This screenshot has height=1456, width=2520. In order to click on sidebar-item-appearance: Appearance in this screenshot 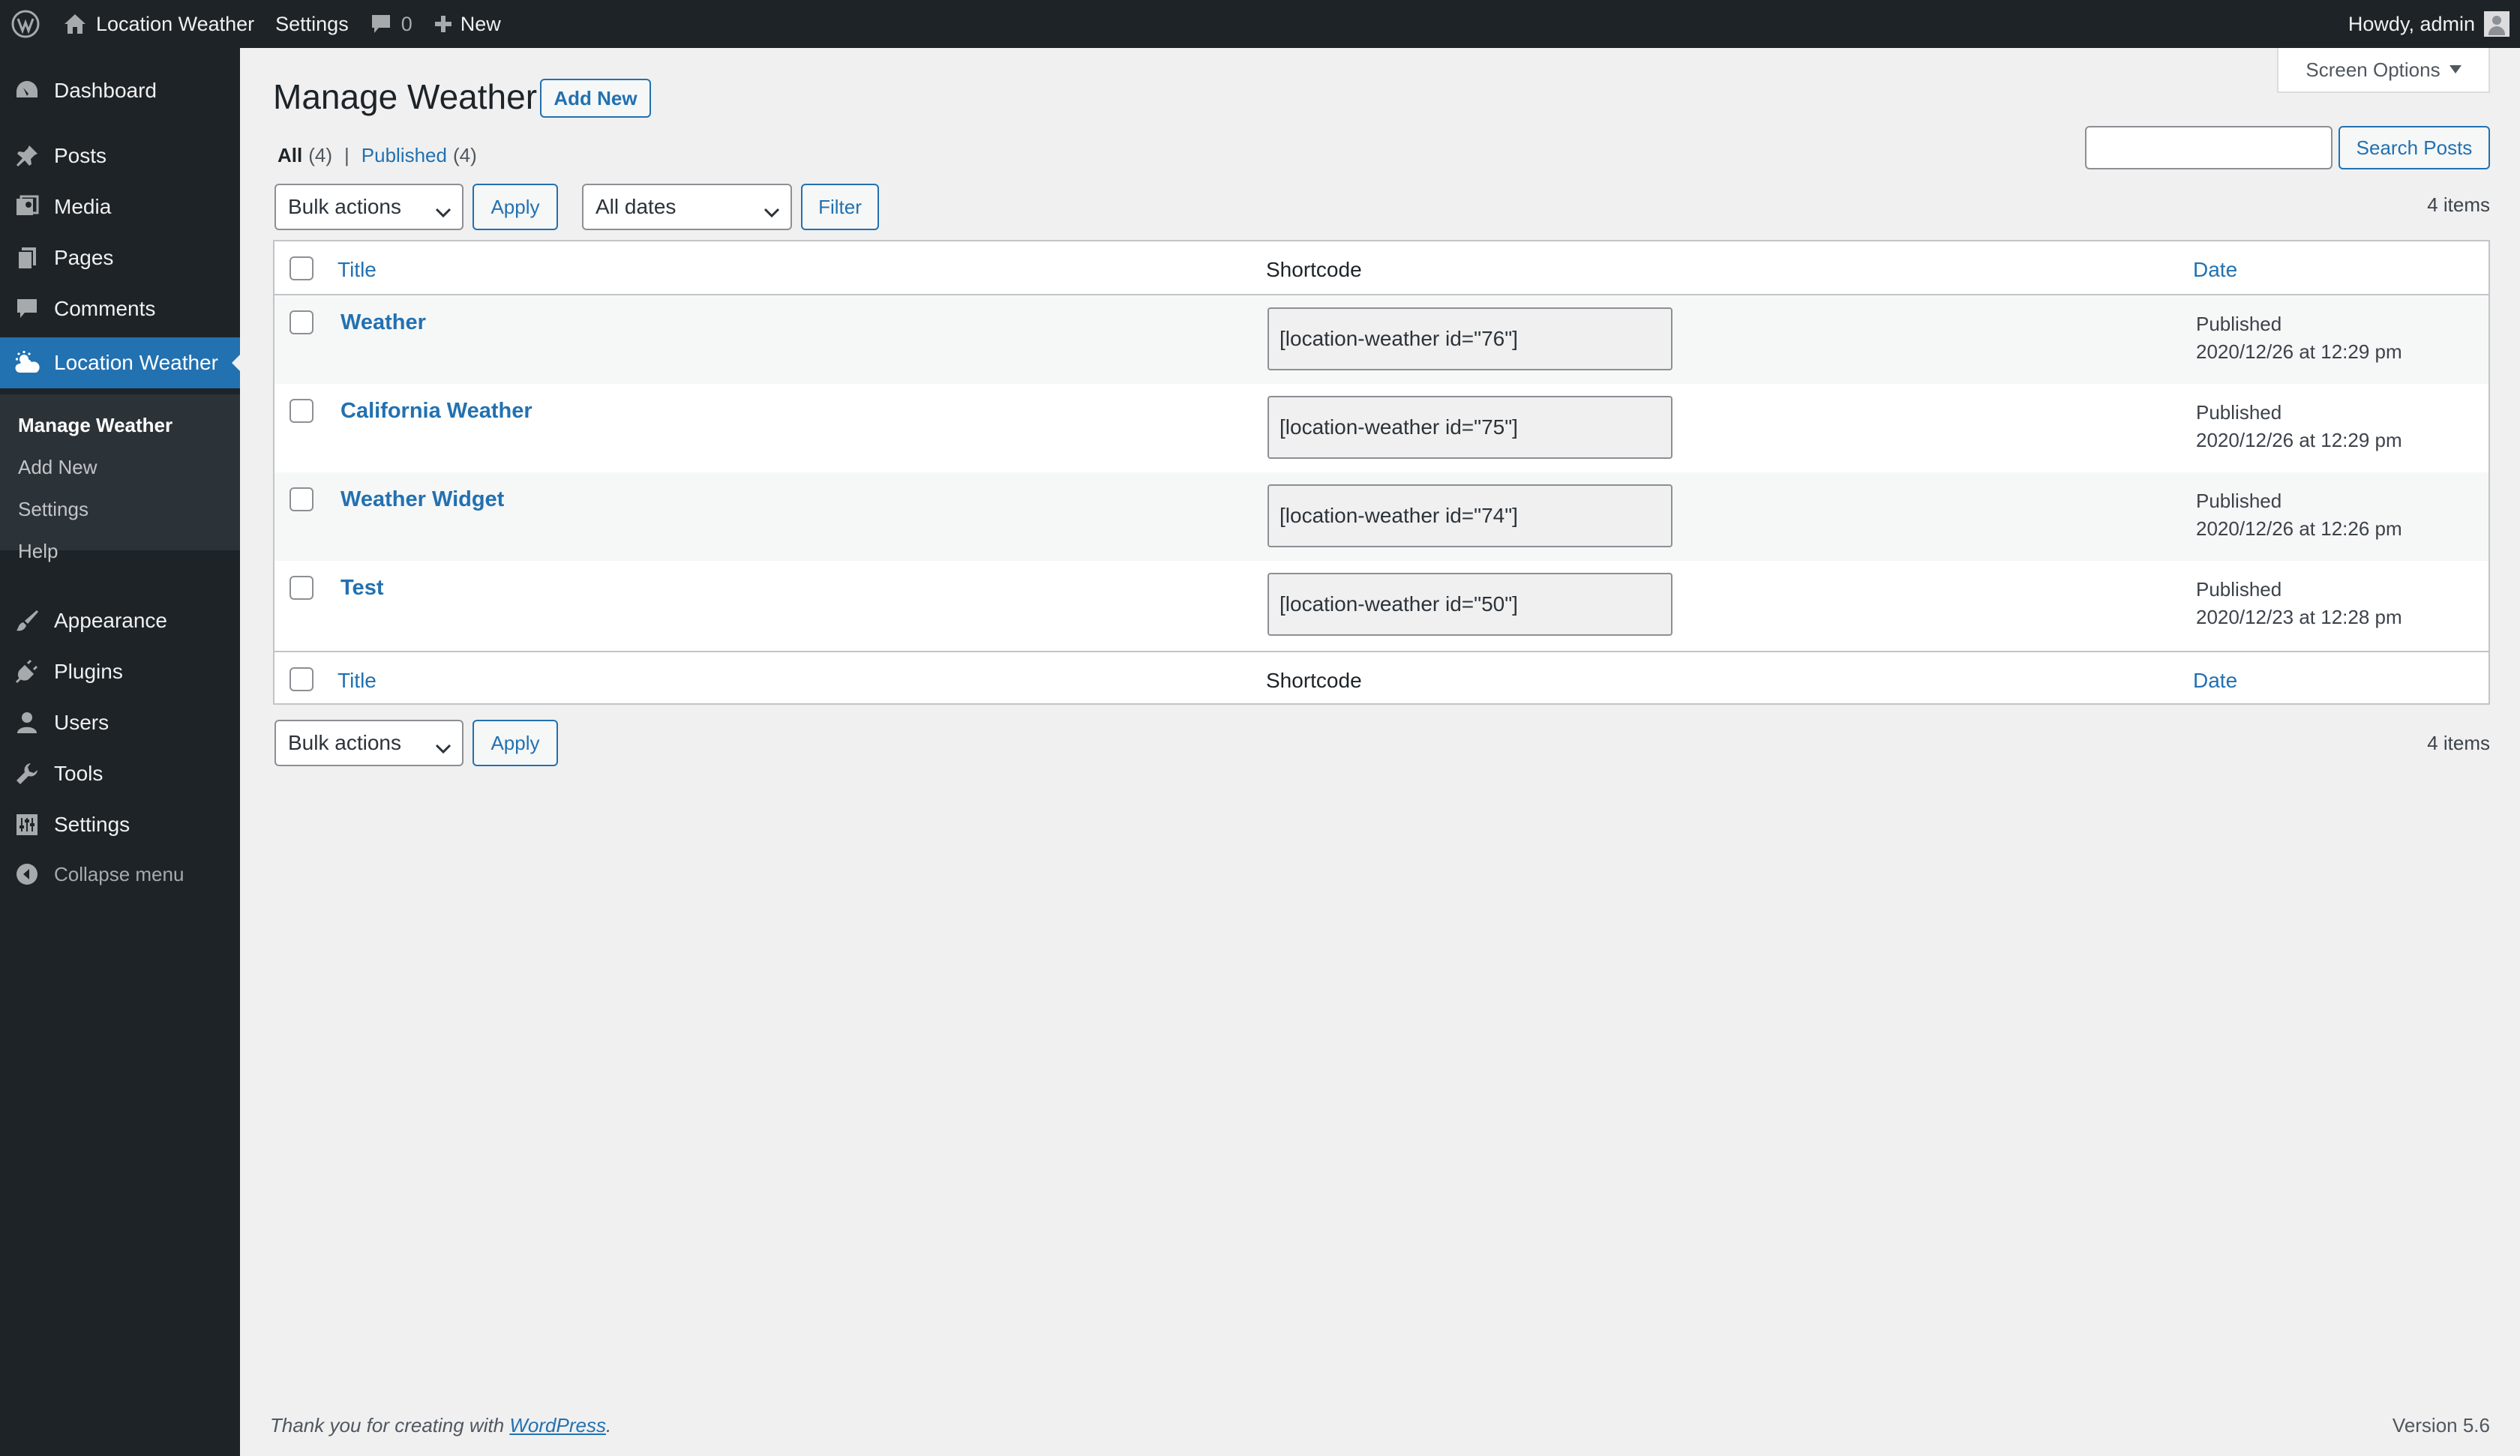, I will do `click(120, 620)`.